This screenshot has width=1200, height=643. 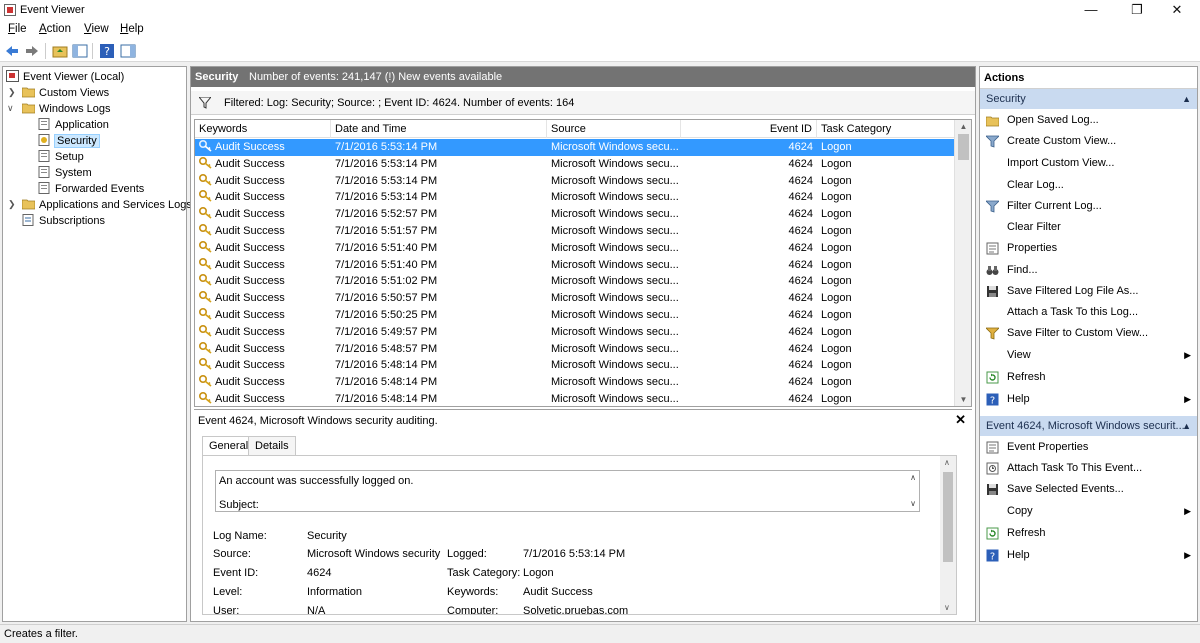 What do you see at coordinates (73, 125) in the screenshot?
I see `tree-item-application: Application` at bounding box center [73, 125].